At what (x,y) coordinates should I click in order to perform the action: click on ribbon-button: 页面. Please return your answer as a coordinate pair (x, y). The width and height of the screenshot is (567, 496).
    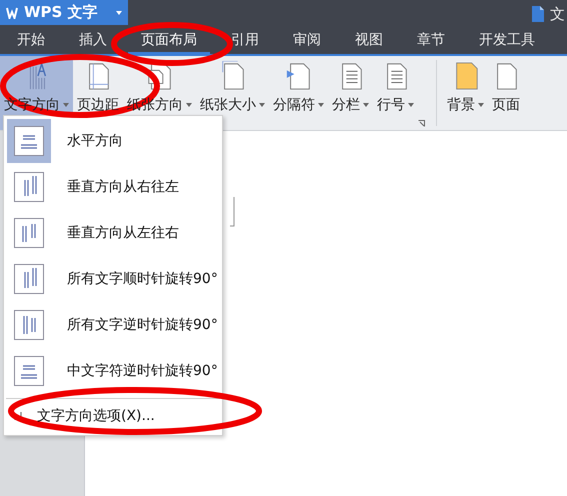
    Looking at the image, I should click on (506, 93).